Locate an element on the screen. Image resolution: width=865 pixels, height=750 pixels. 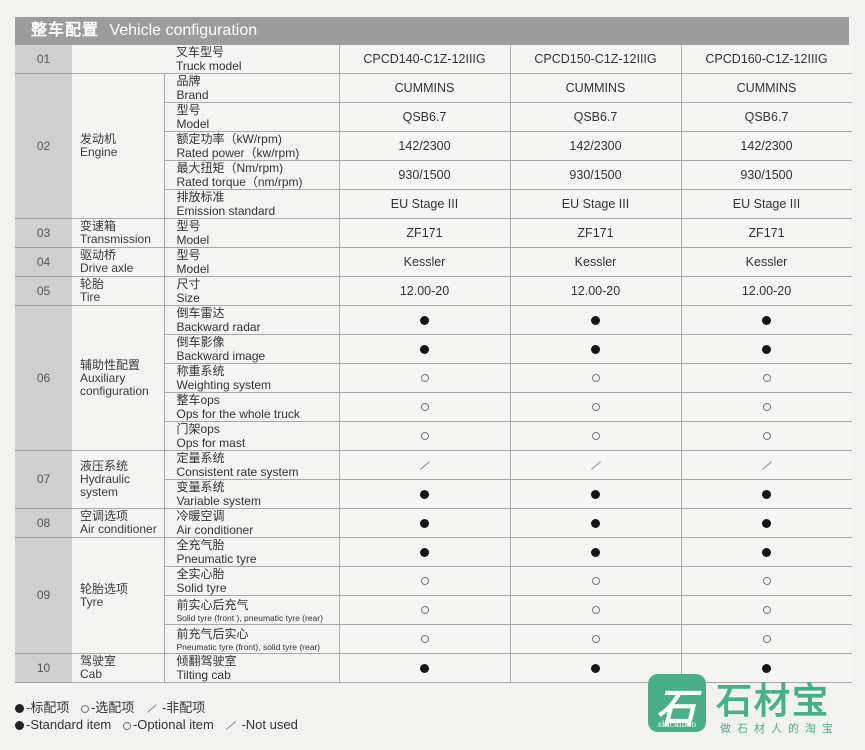
model-header-cell: CPCD140-C1Z-12IIIG is located at coordinates (424, 59).